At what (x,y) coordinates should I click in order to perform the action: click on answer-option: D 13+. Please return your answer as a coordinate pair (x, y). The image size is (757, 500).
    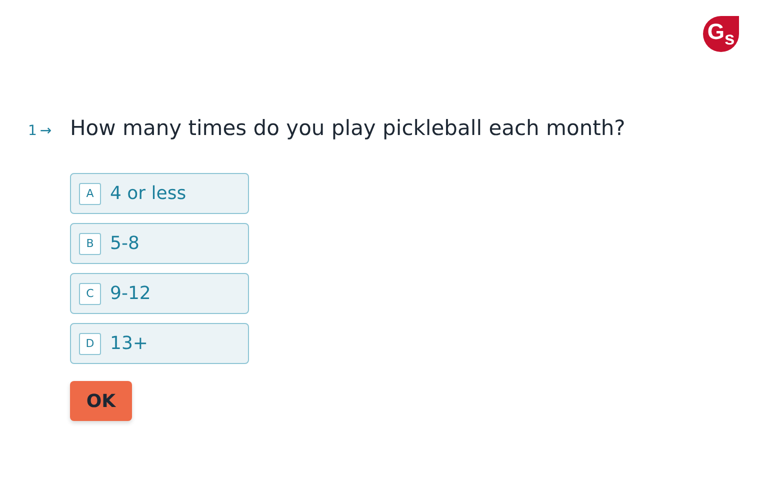
    Looking at the image, I should click on (159, 343).